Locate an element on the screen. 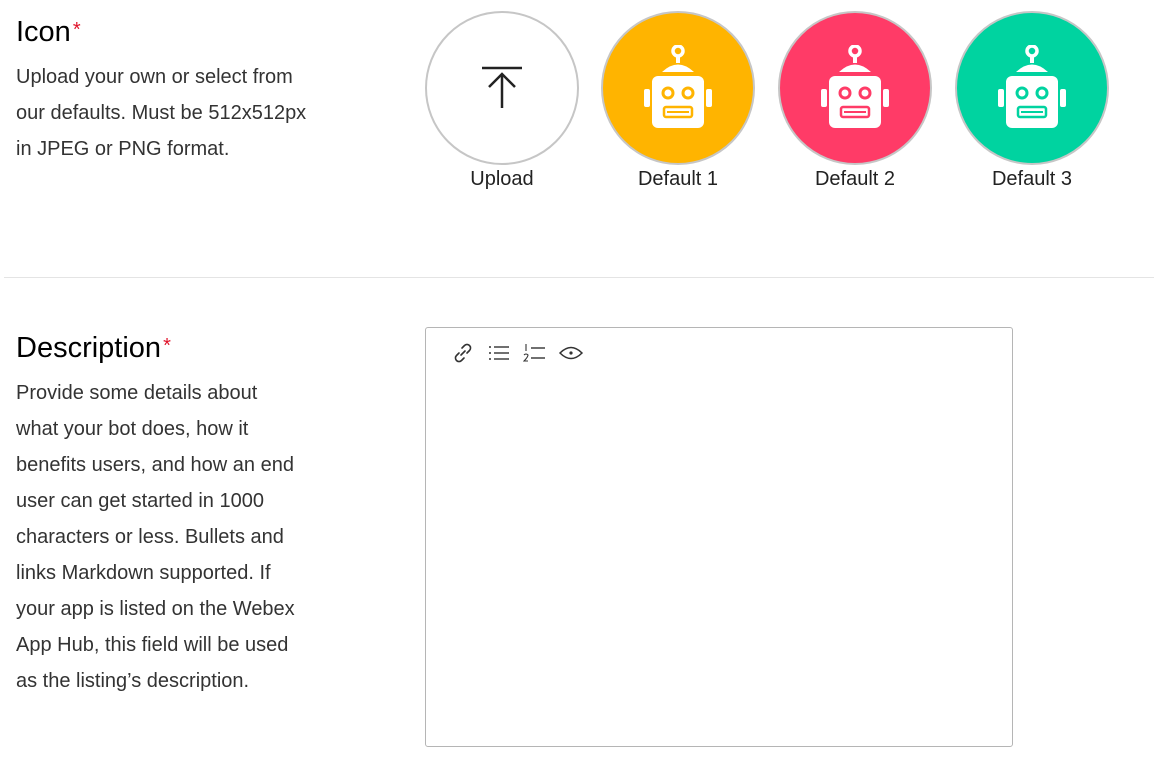 The width and height of the screenshot is (1154, 761). default-1-icon-option: Default 1 is located at coordinates (678, 106).